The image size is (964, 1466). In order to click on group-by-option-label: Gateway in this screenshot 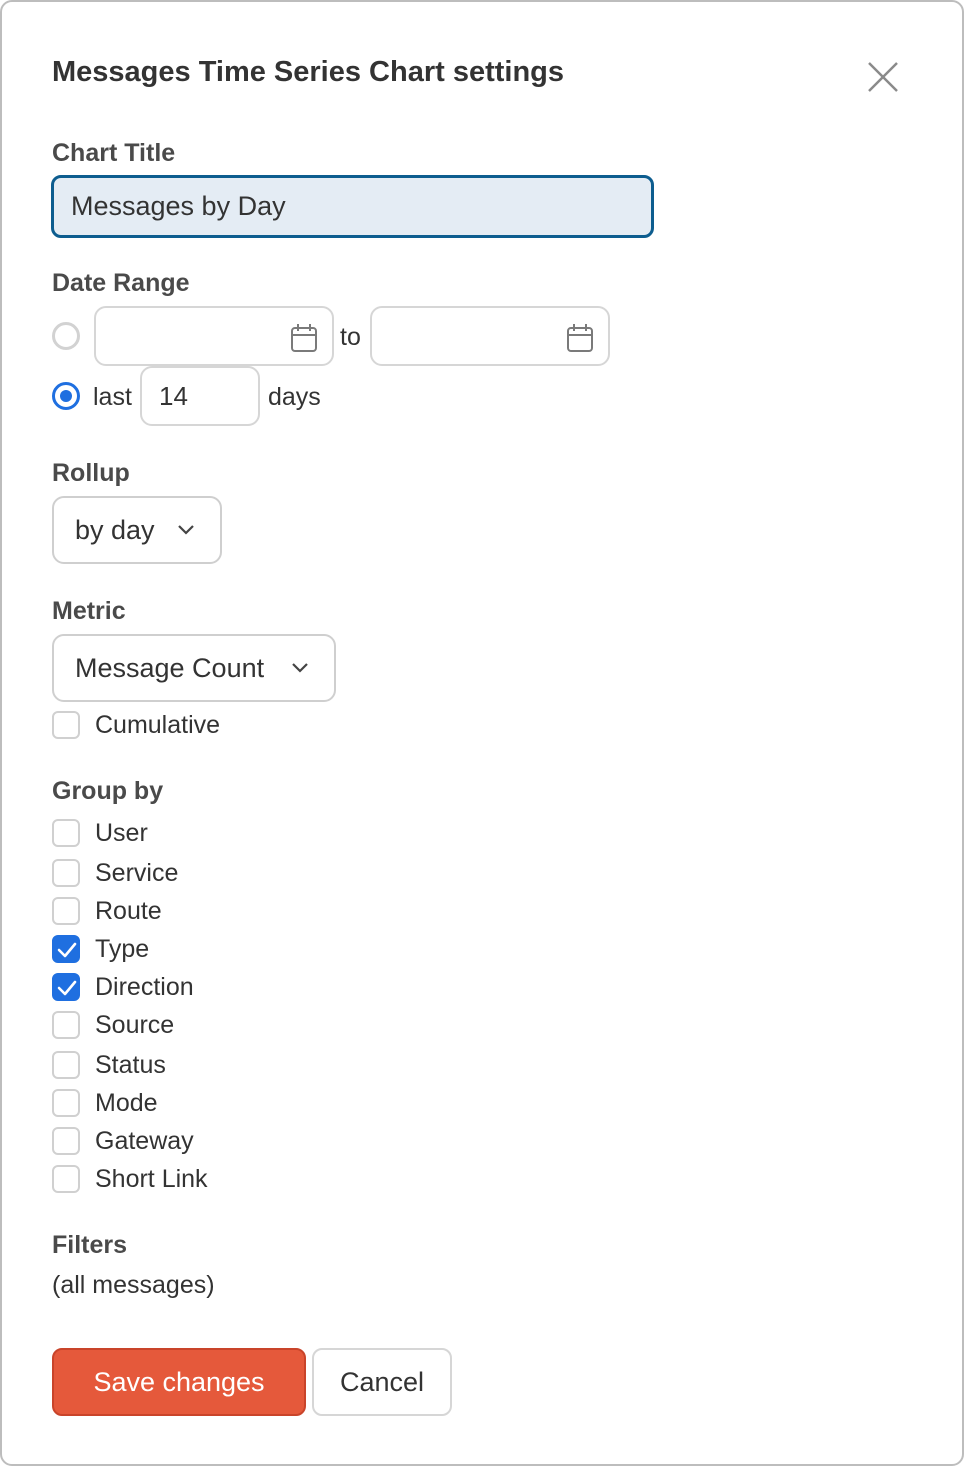, I will do `click(144, 1141)`.